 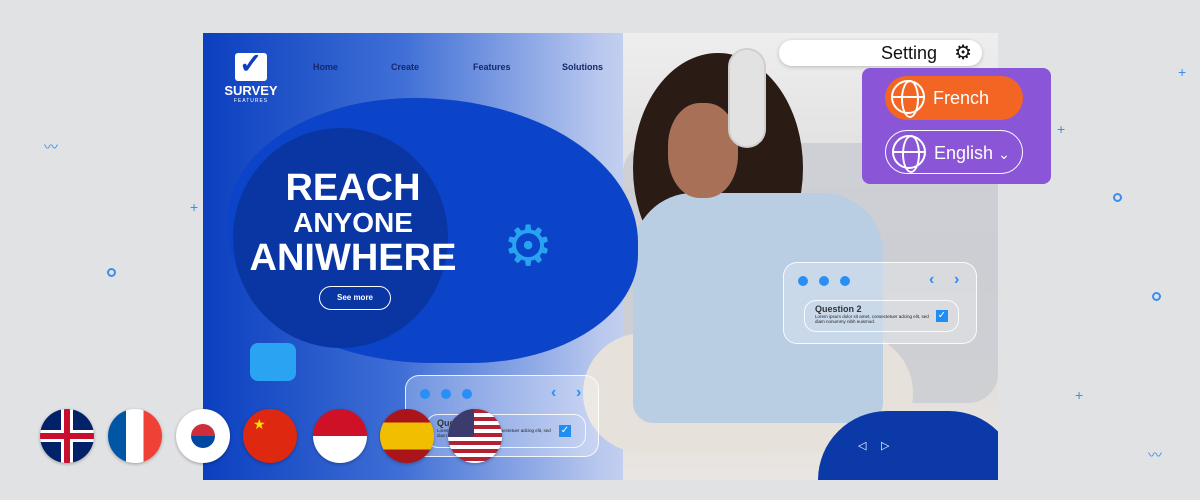 I want to click on next-slide-icon: ▷, so click(x=885, y=446).